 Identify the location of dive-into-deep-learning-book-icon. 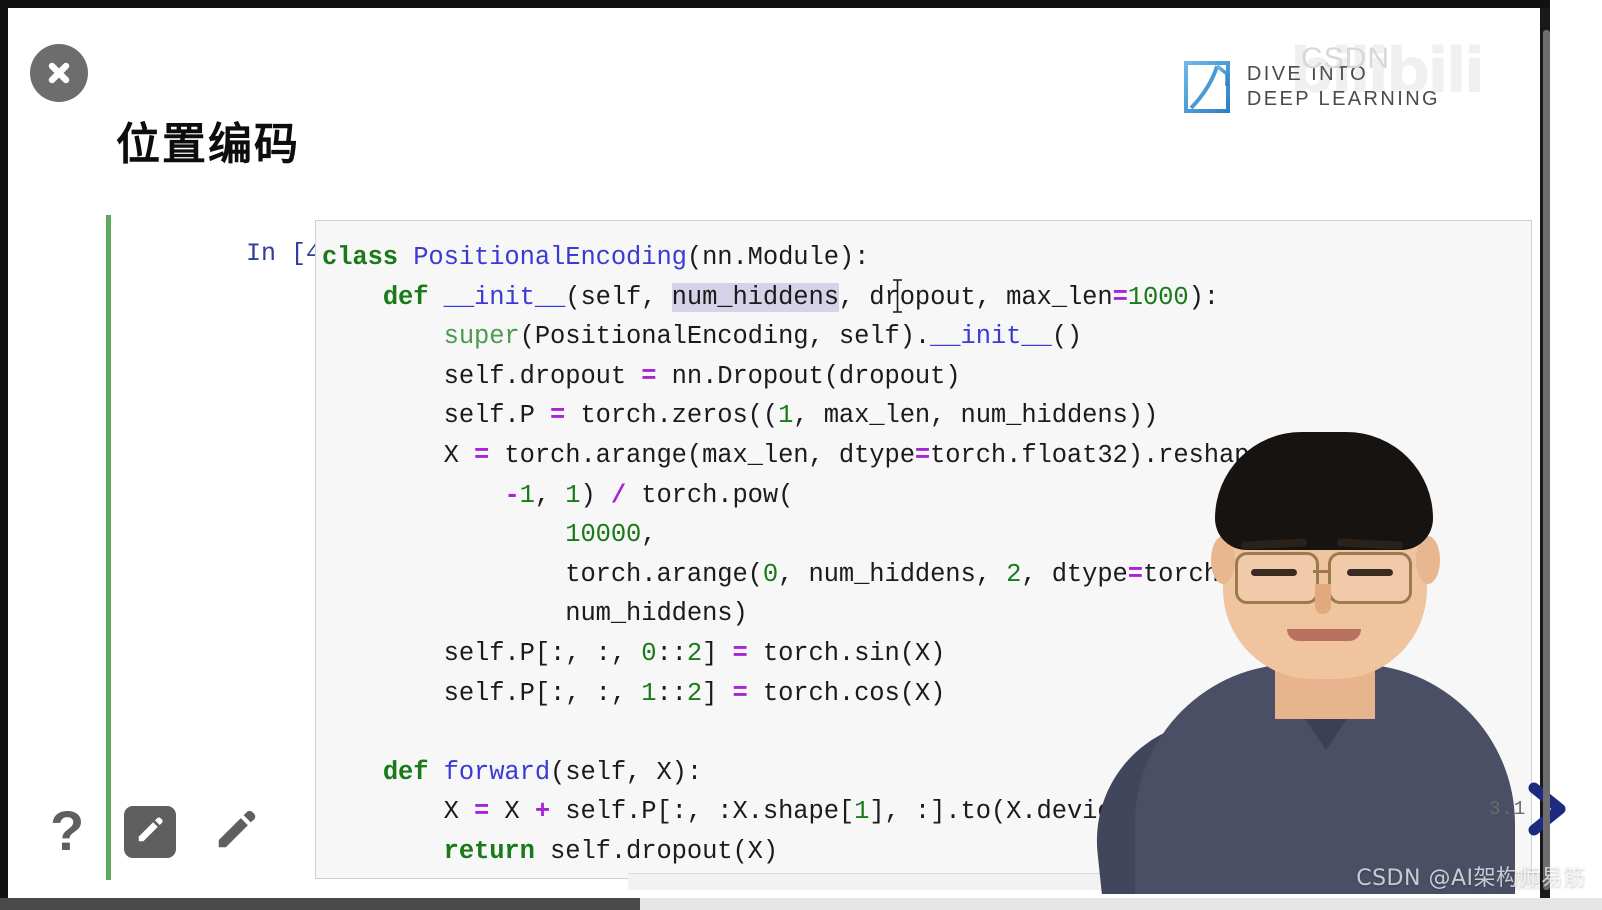
(1208, 87).